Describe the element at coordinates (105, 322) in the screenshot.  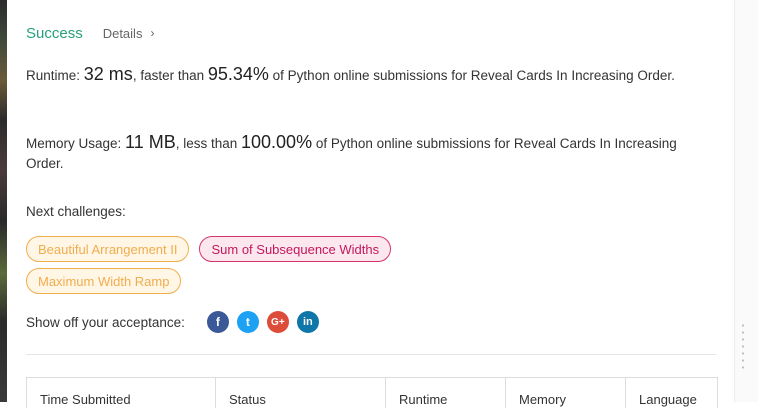
I see `share-label: Show off your acceptance:` at that location.